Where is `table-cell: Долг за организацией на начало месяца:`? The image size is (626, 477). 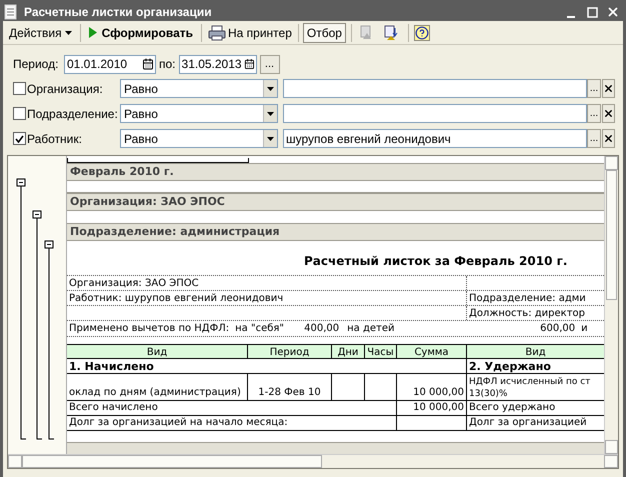
table-cell: Долг за организацией на начало месяца: is located at coordinates (232, 423).